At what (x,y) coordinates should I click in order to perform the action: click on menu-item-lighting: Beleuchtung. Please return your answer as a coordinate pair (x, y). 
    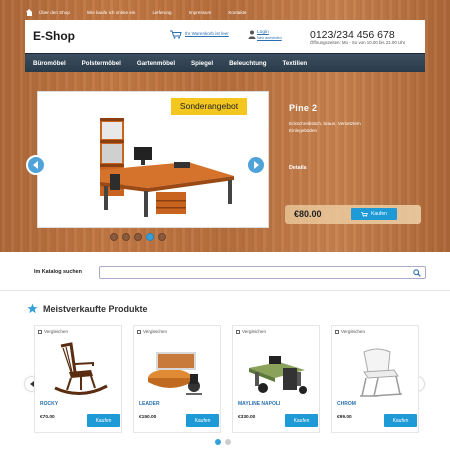
    Looking at the image, I should click on (247, 63).